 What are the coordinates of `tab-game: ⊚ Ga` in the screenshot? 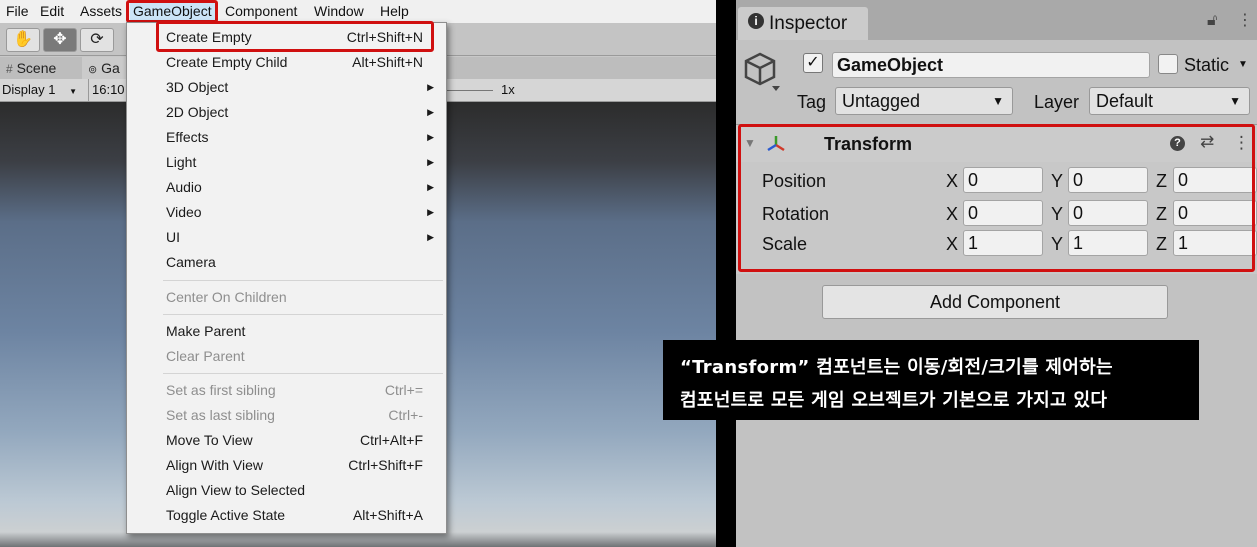 It's located at (104, 68).